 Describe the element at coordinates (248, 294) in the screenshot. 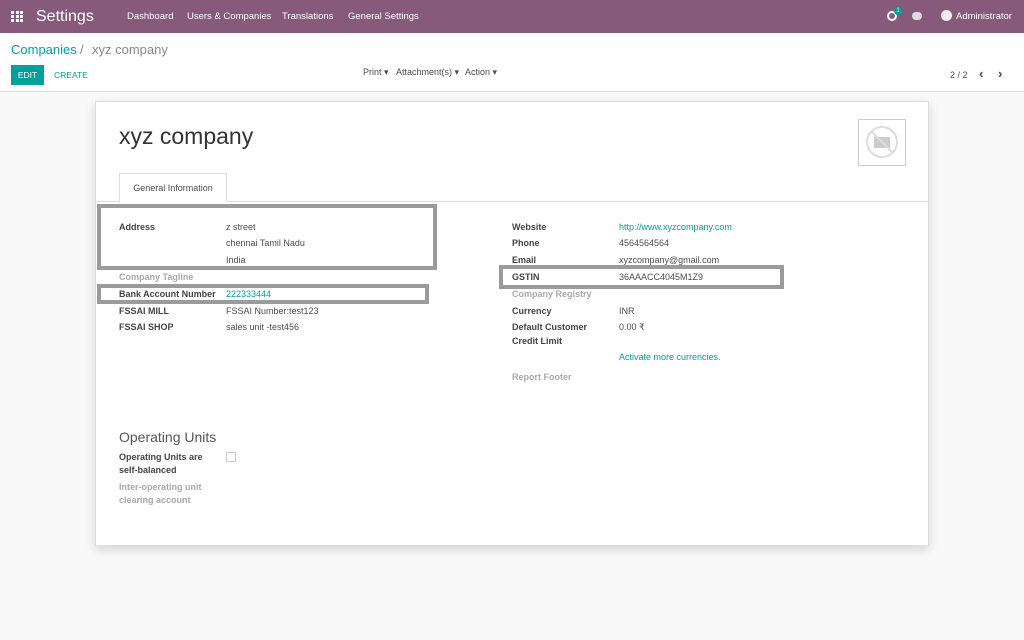

I see `bank-account-link: 222333444` at that location.